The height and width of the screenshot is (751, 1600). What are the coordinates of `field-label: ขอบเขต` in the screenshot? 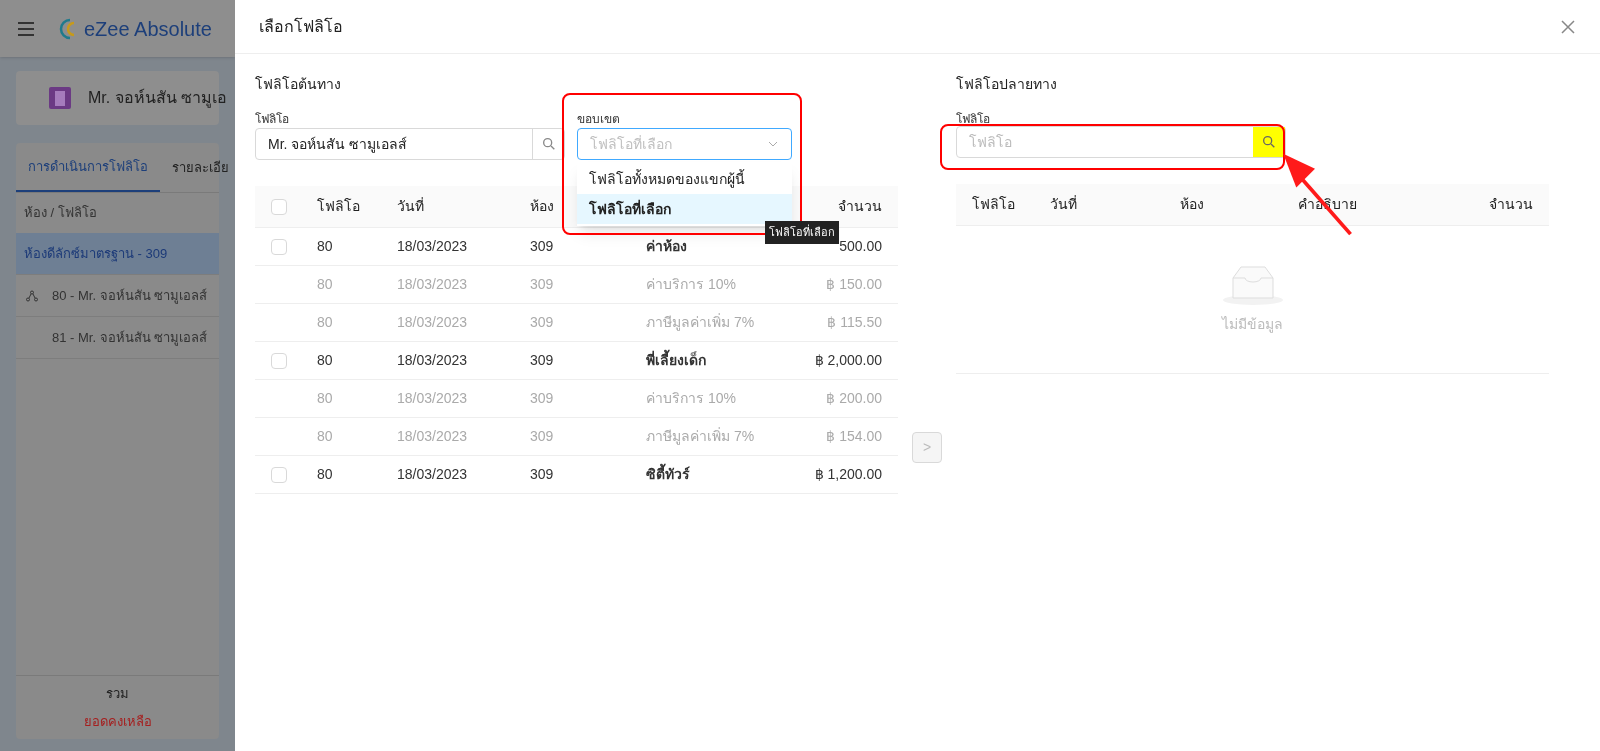 It's located at (599, 119).